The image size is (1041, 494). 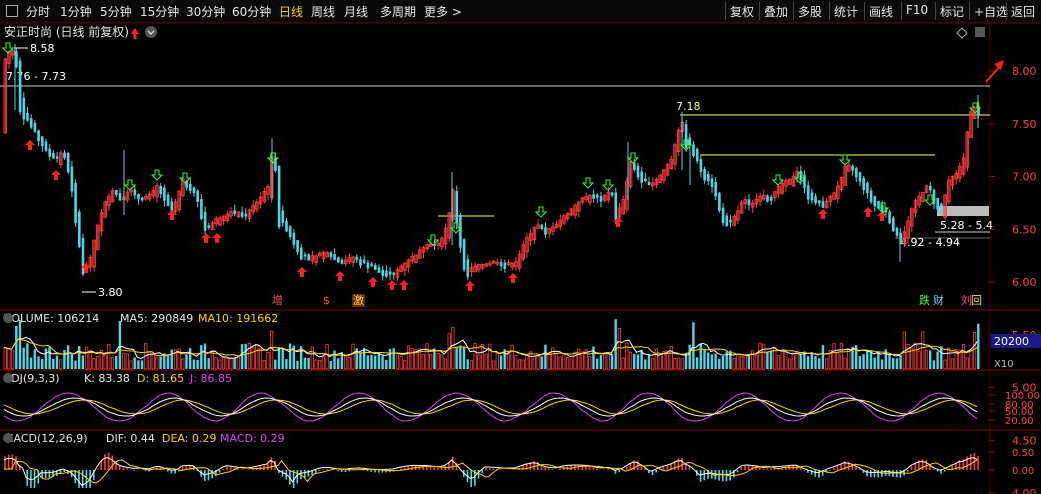 I want to click on volume-ma10: MA10: 191662, so click(x=238, y=318).